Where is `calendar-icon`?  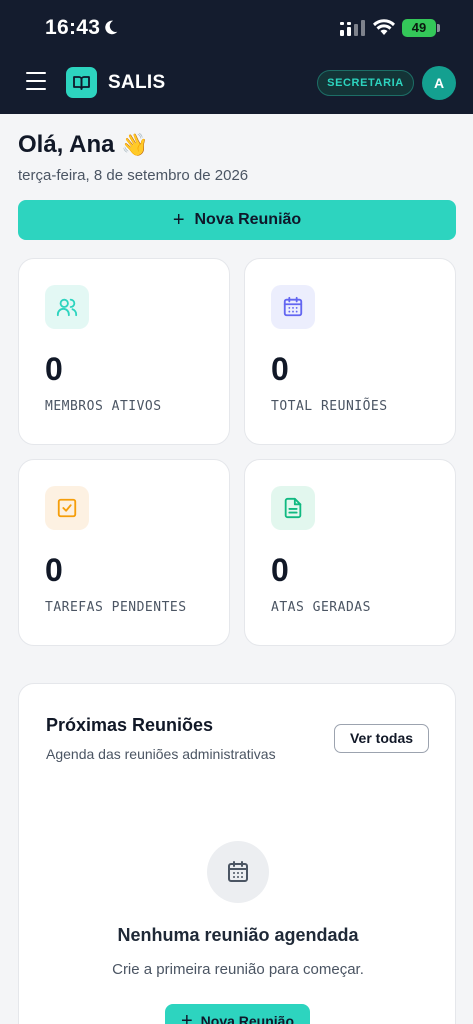
calendar-icon is located at coordinates (293, 307).